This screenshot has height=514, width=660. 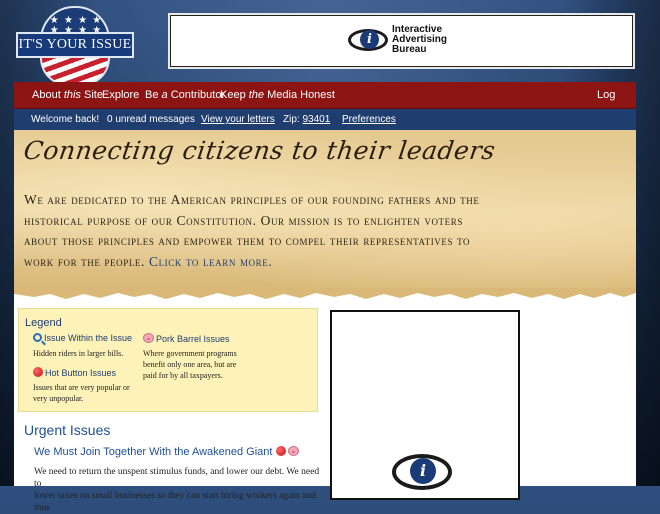 What do you see at coordinates (120, 95) in the screenshot?
I see `nav-explore: Explore` at bounding box center [120, 95].